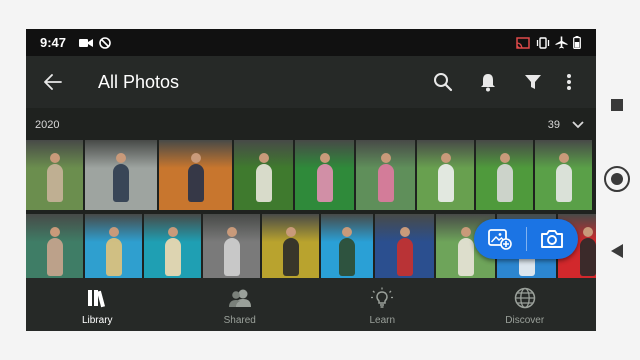  What do you see at coordinates (382, 320) in the screenshot?
I see `nav-label: Learn` at bounding box center [382, 320].